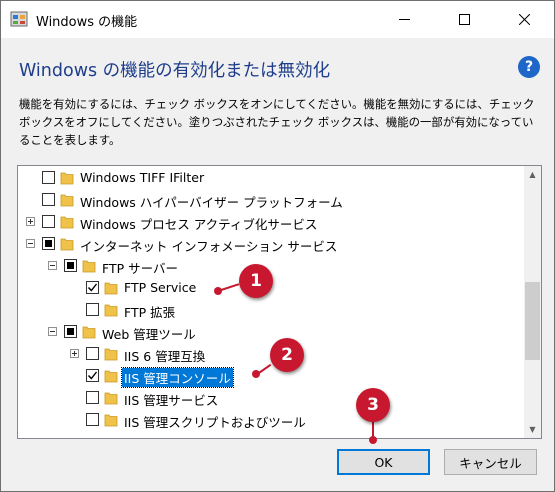  I want to click on feature-label: IIS 管理スクリプトおよびツール, so click(215, 422).